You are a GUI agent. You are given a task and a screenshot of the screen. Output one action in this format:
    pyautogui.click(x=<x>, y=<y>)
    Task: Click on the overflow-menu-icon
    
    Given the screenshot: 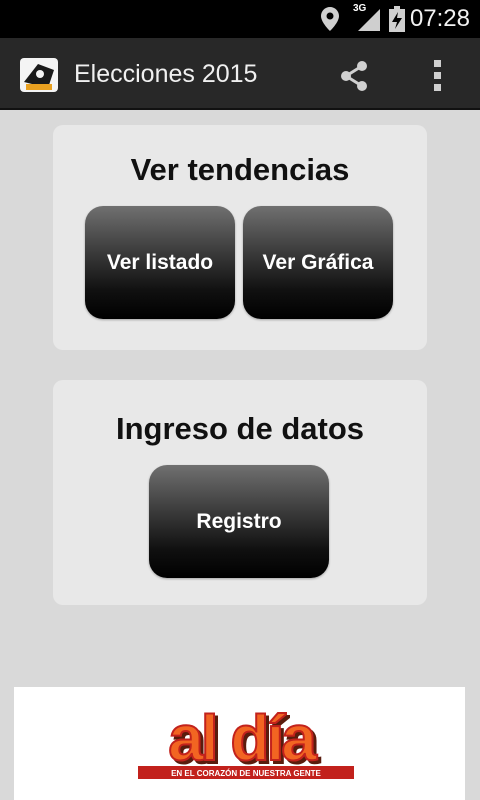 What is the action you would take?
    pyautogui.click(x=438, y=76)
    